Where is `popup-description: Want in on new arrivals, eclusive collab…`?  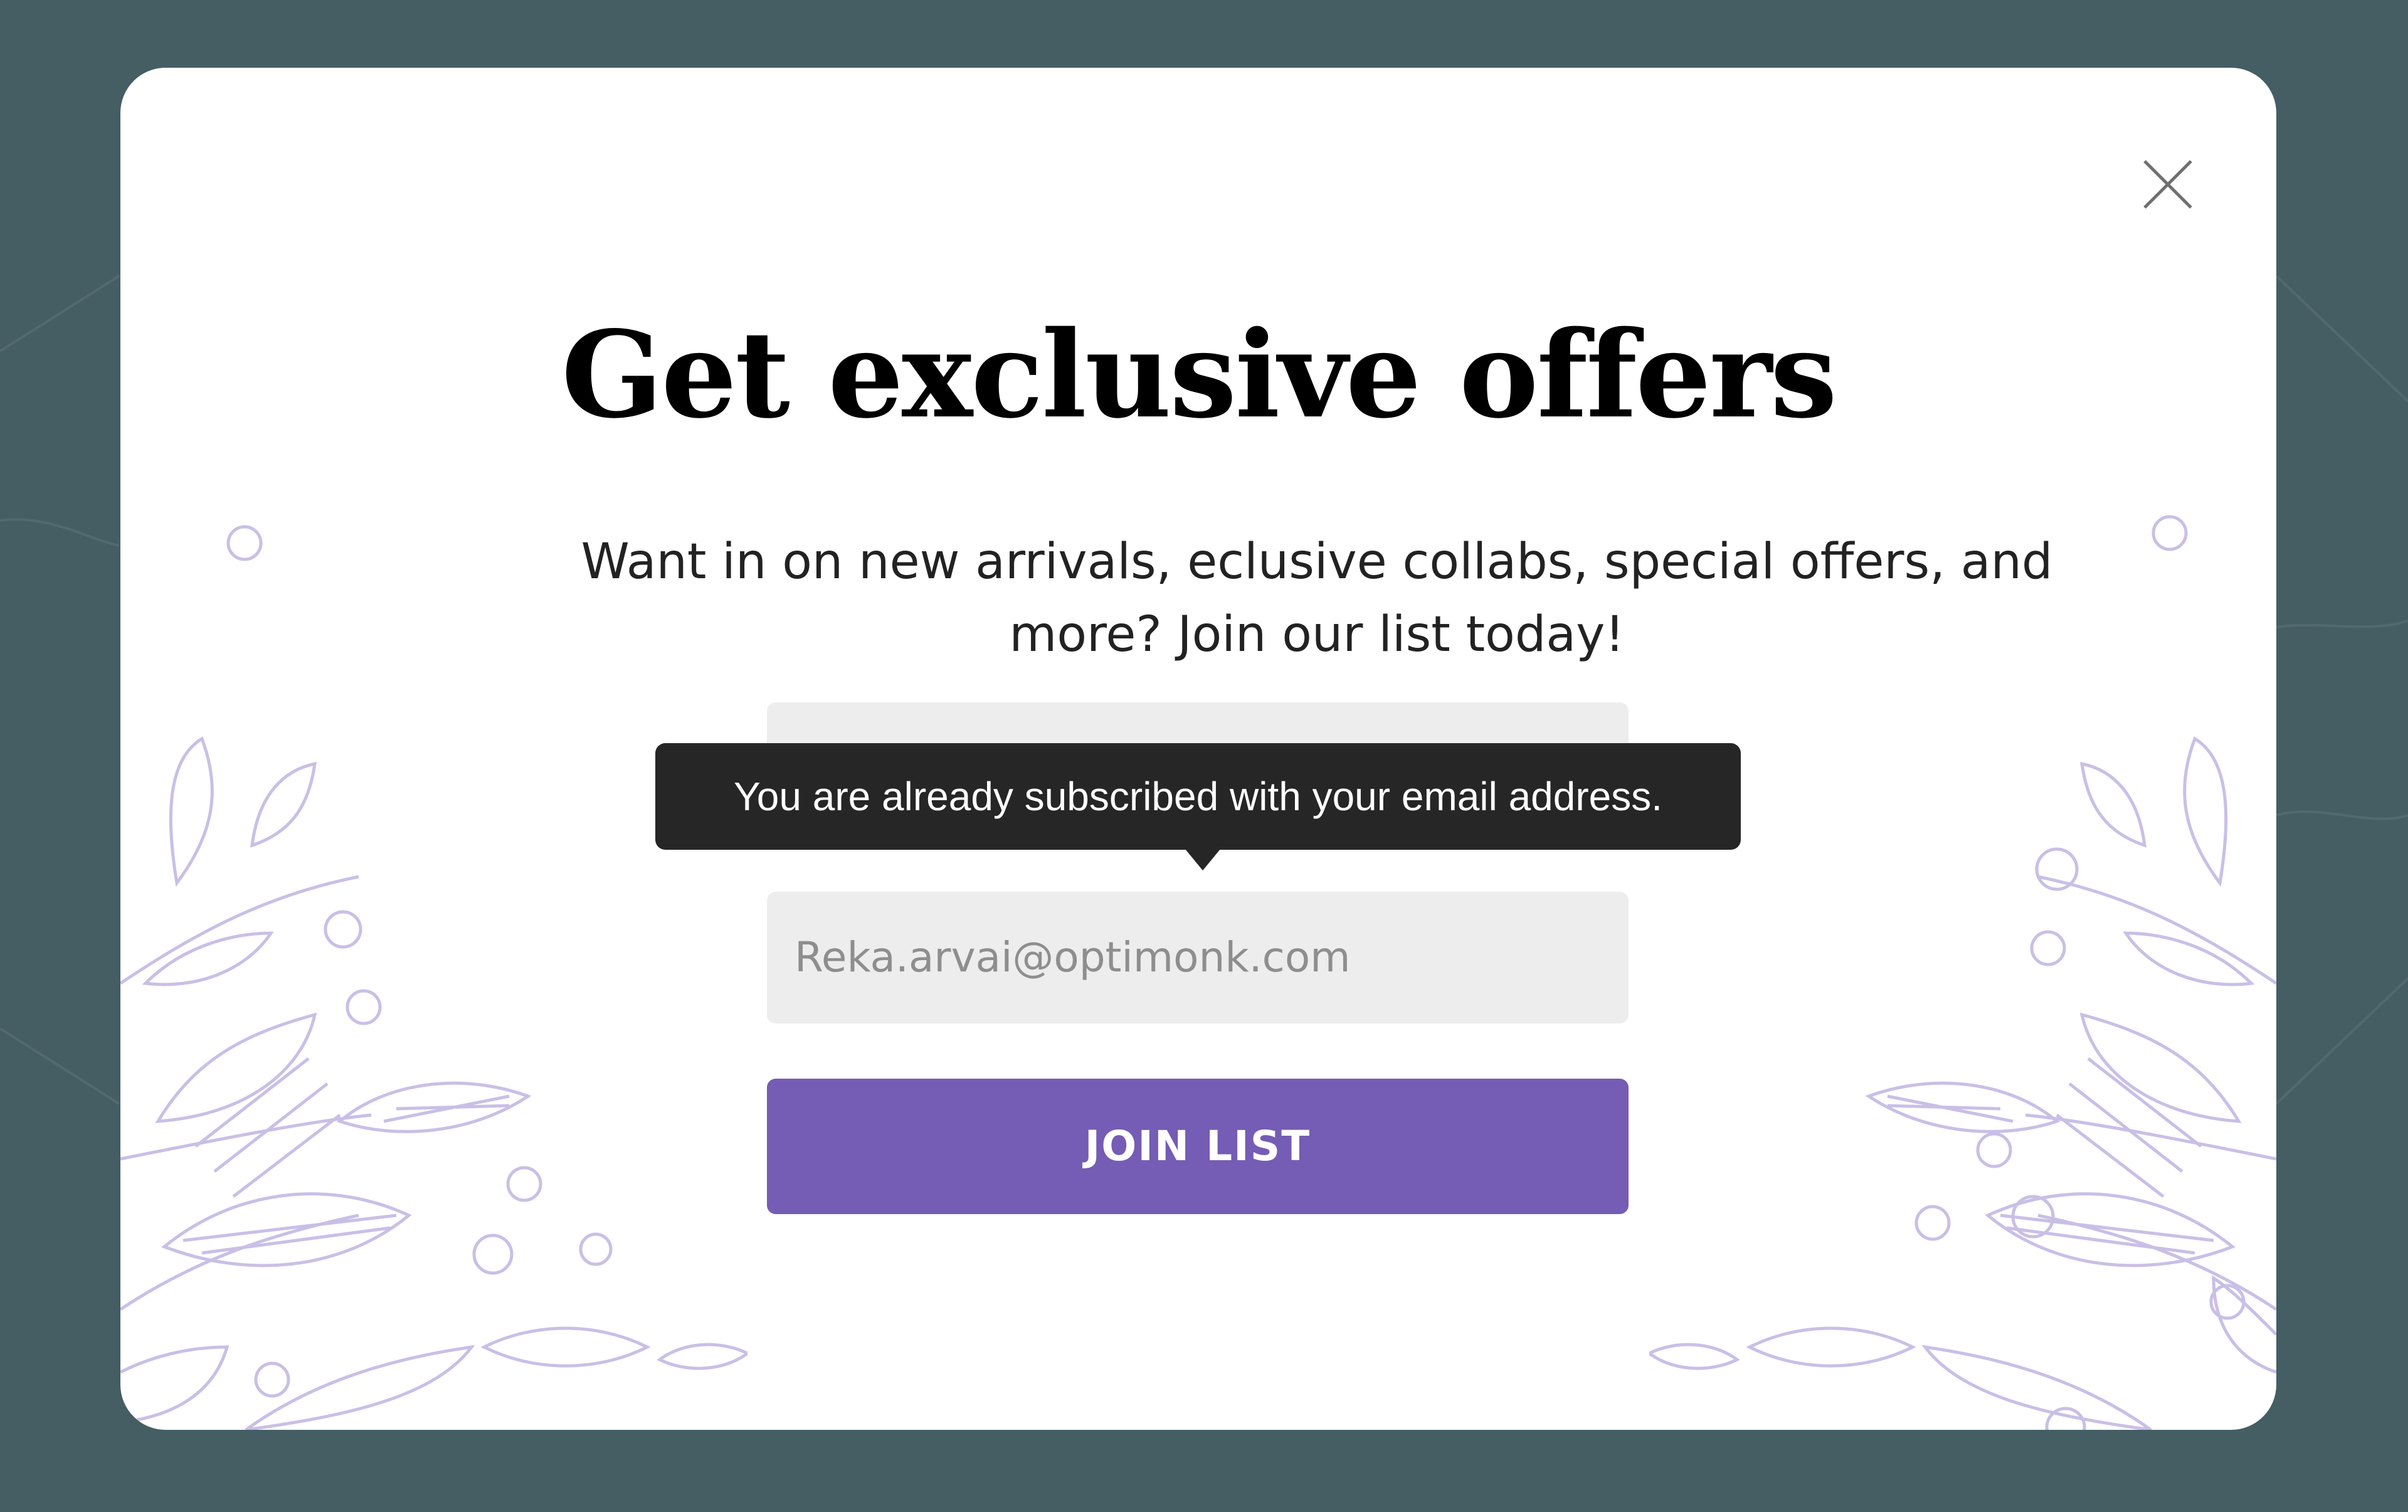
popup-description: Want in on new arrivals, eclusive collab… is located at coordinates (1317, 598).